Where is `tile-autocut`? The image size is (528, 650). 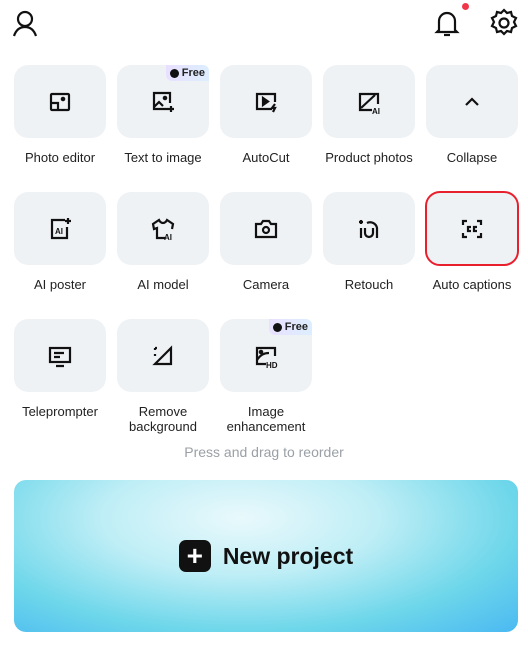 tile-autocut is located at coordinates (266, 101).